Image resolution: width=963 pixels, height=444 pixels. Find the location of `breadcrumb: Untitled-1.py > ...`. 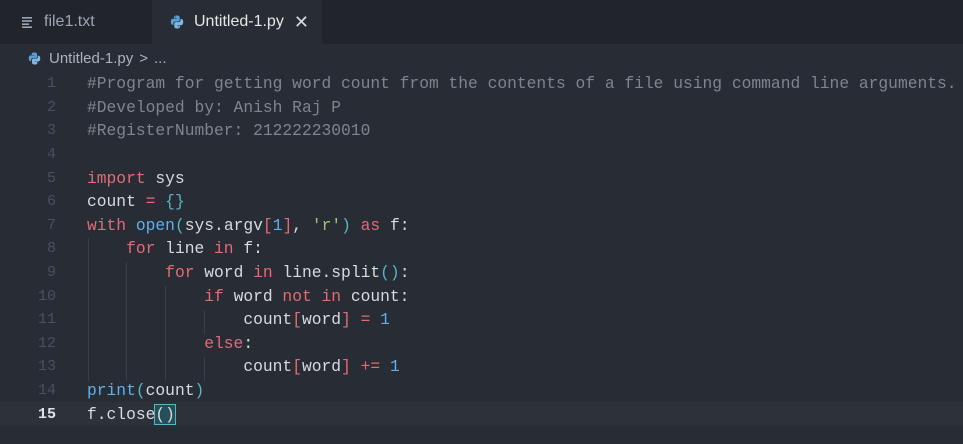

breadcrumb: Untitled-1.py > ... is located at coordinates (481, 58).